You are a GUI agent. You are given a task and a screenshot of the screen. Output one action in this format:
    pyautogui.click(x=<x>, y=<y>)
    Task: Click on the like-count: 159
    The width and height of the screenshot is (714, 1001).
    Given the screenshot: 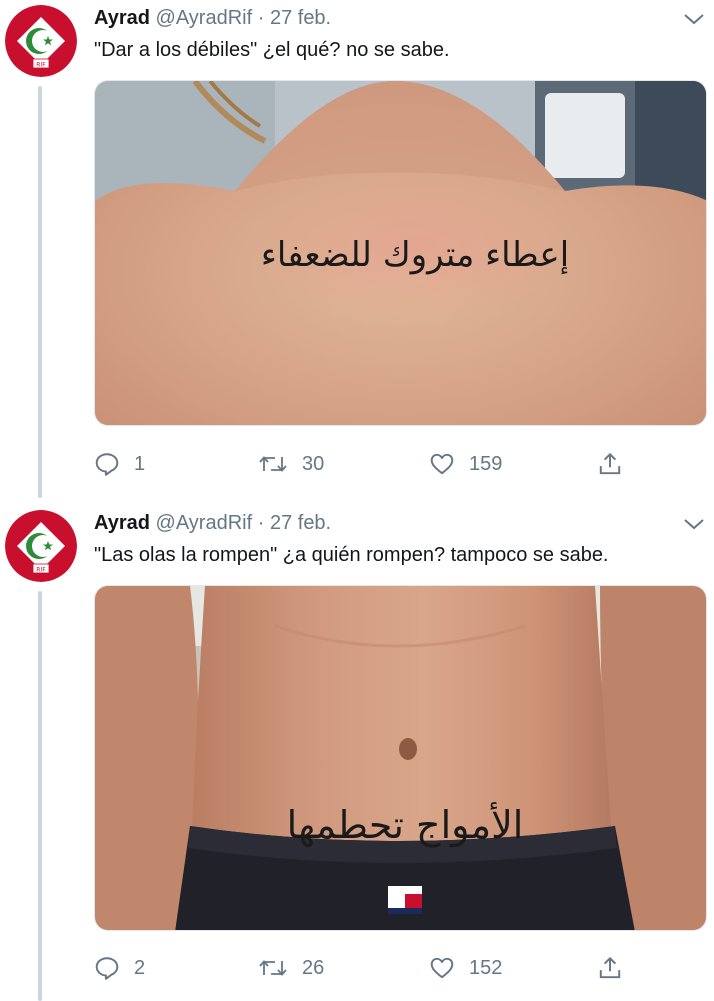 What is the action you would take?
    pyautogui.click(x=486, y=463)
    